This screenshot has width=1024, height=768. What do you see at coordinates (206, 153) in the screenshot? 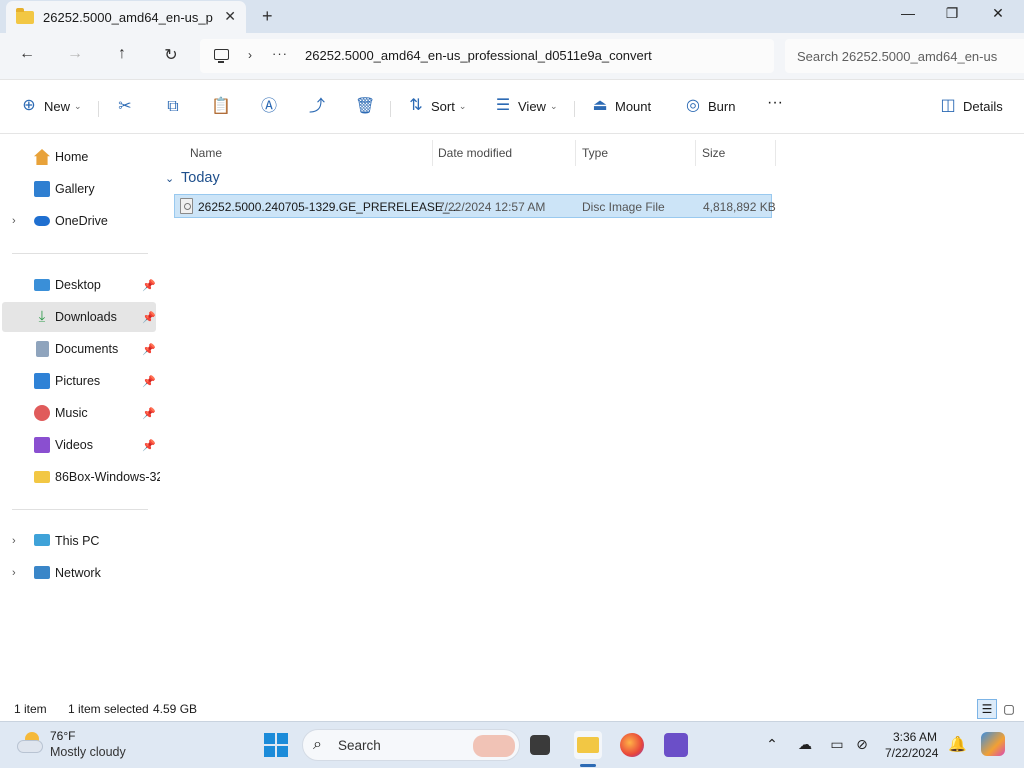
I see `column-header-name: Name` at bounding box center [206, 153].